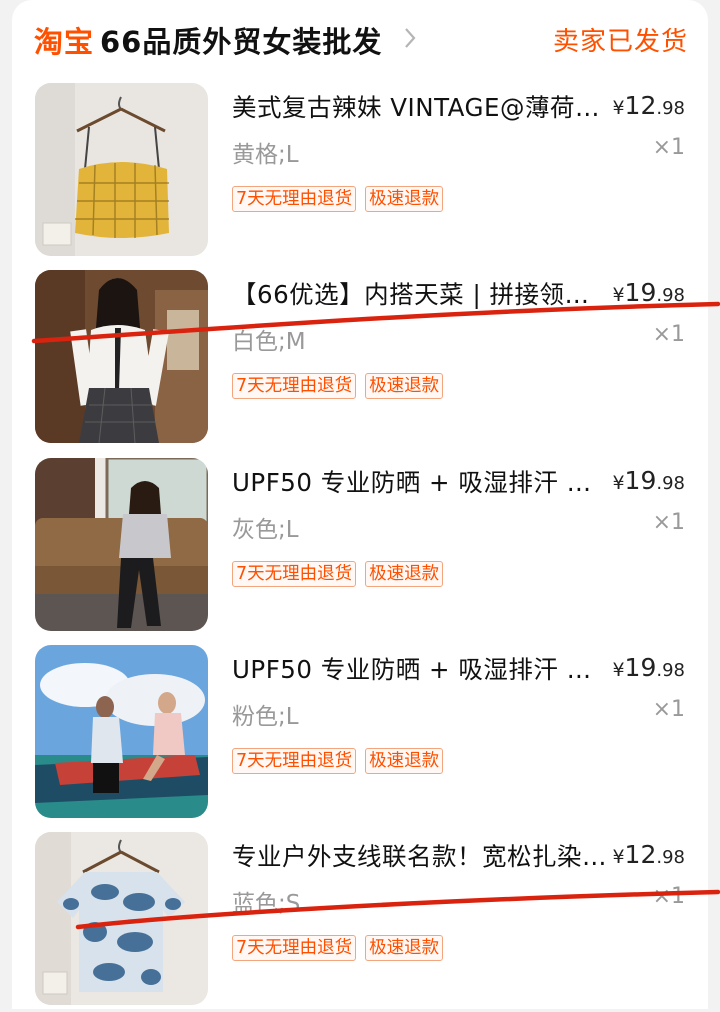  What do you see at coordinates (419, 668) in the screenshot?
I see `product-title: UPF50 专业防晒 + 吸湿排汗 运动长袖上衣` at bounding box center [419, 668].